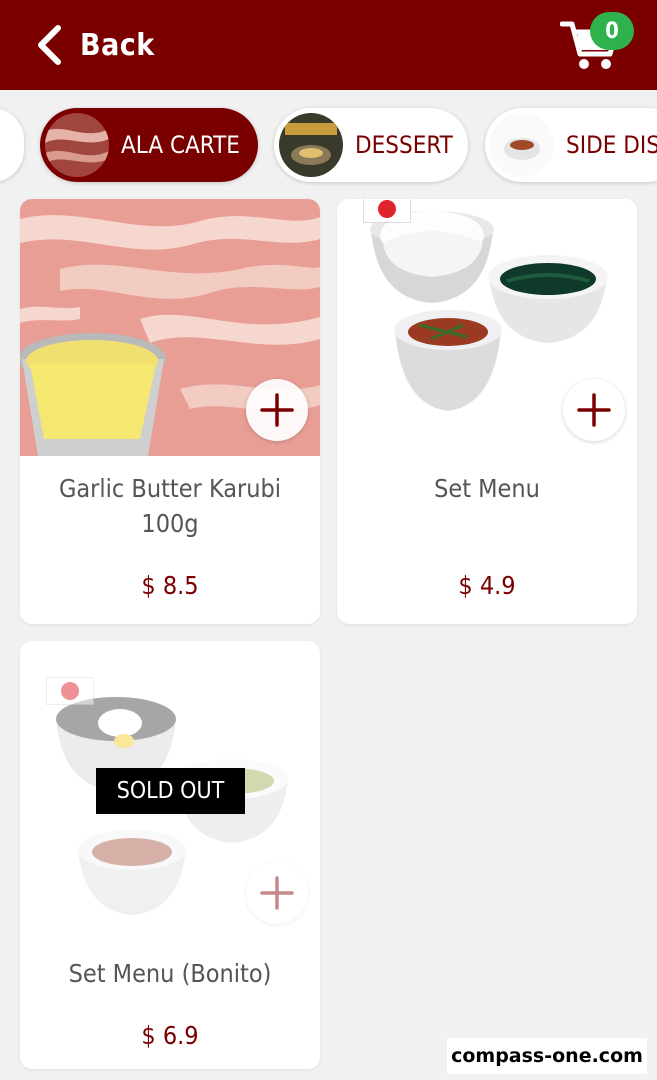  I want to click on sold-out-badge: SOLD OUT, so click(170, 791).